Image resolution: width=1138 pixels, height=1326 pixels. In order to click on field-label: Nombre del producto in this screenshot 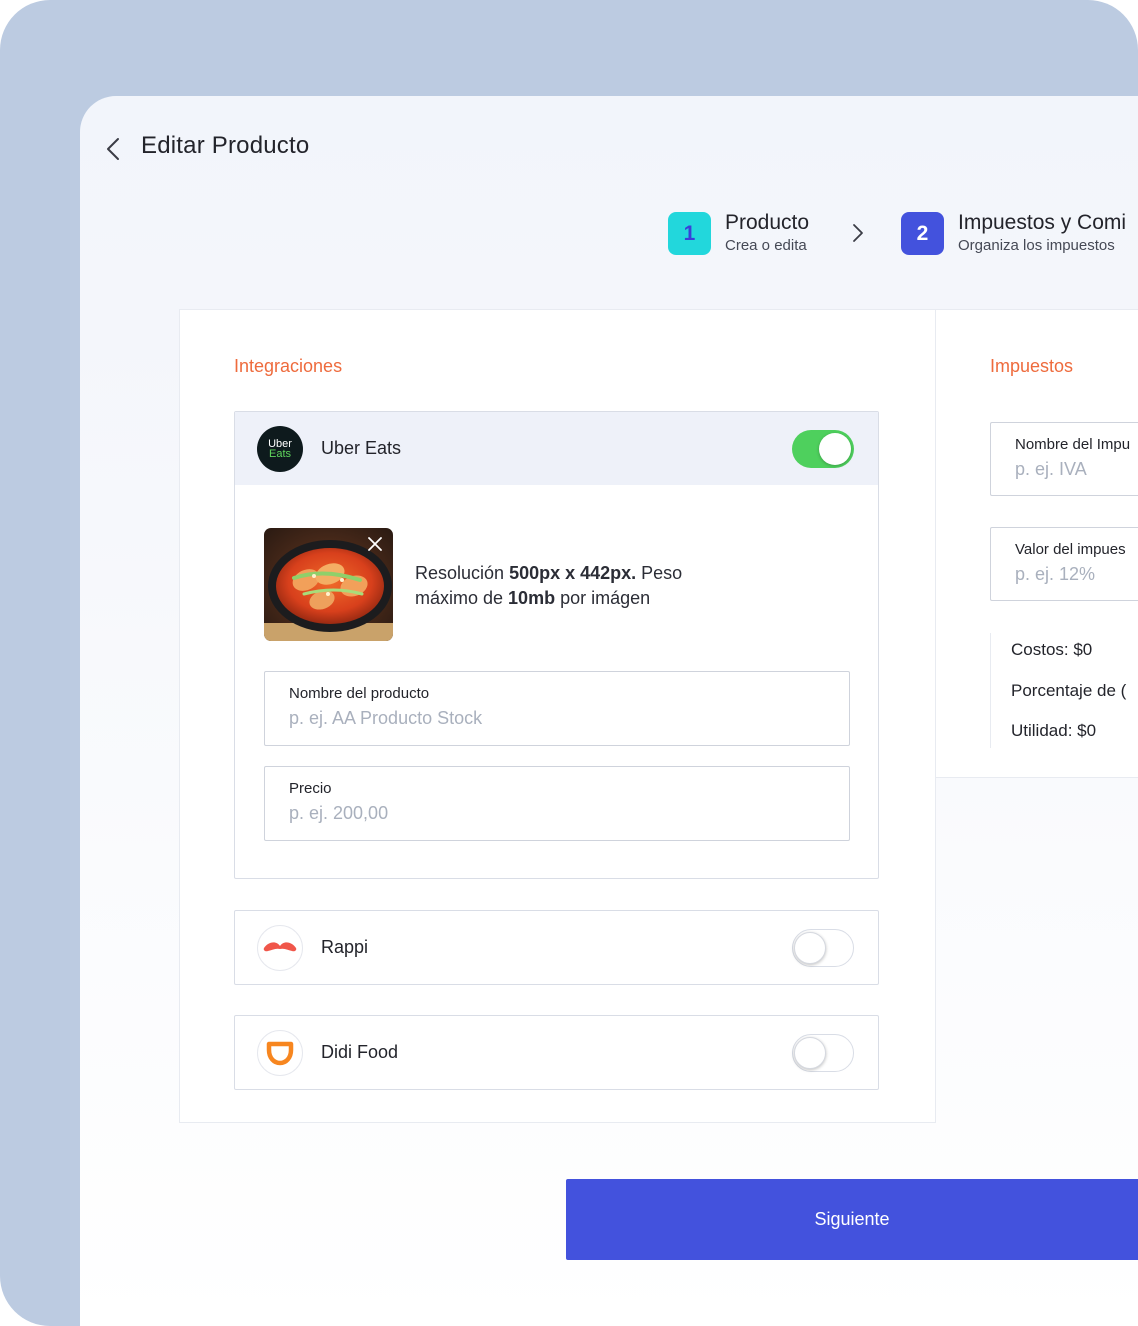, I will do `click(359, 693)`.